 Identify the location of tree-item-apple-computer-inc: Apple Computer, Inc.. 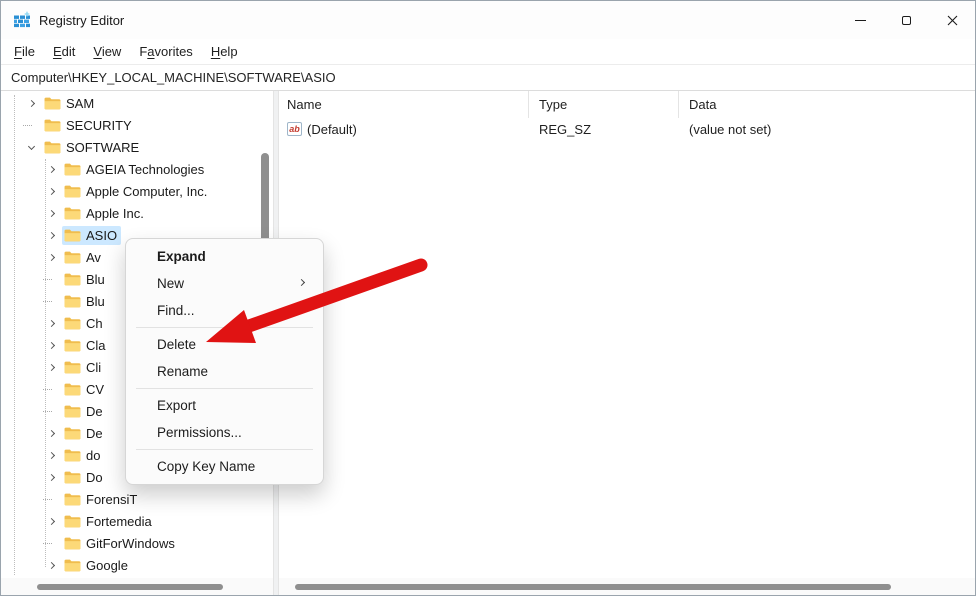
(132, 191).